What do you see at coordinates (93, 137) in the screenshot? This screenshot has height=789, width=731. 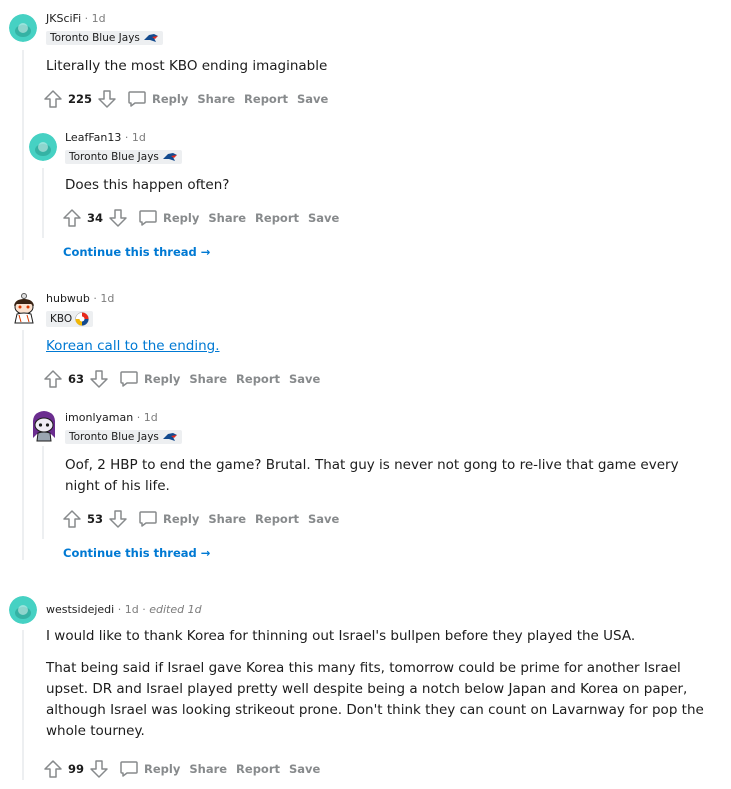 I see `username: LeafFan13` at bounding box center [93, 137].